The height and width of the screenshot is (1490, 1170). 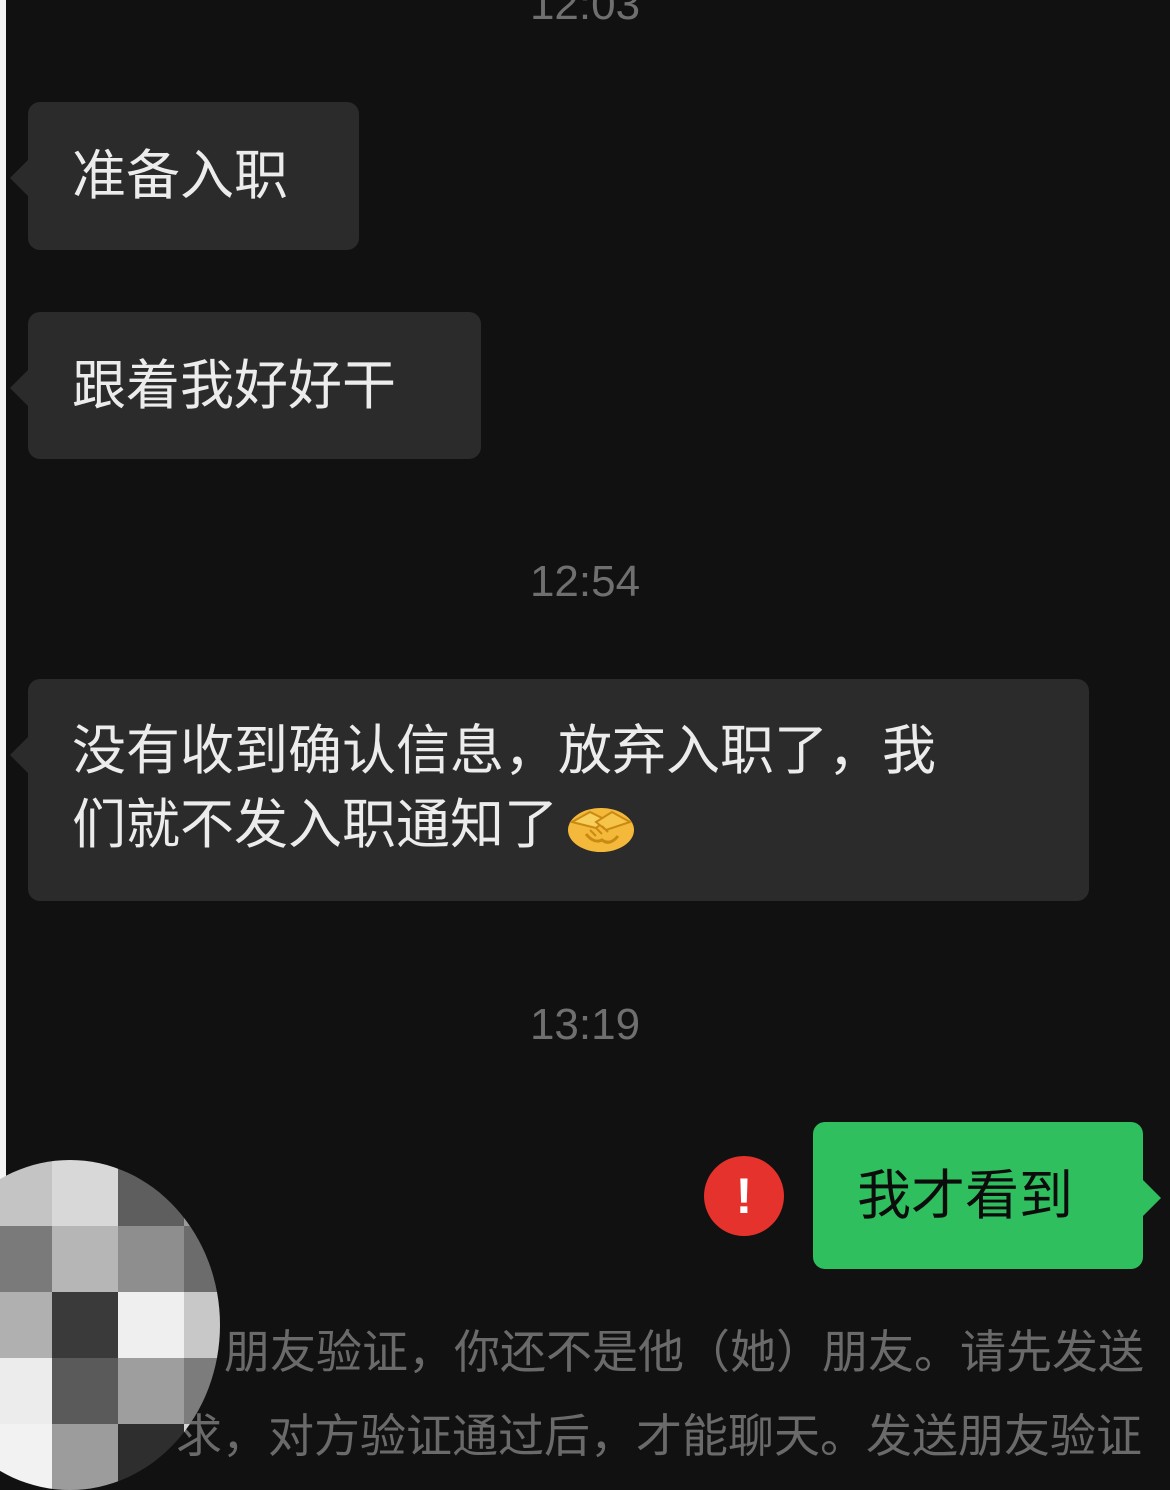 I want to click on timestamp: 12:03, so click(x=585, y=14).